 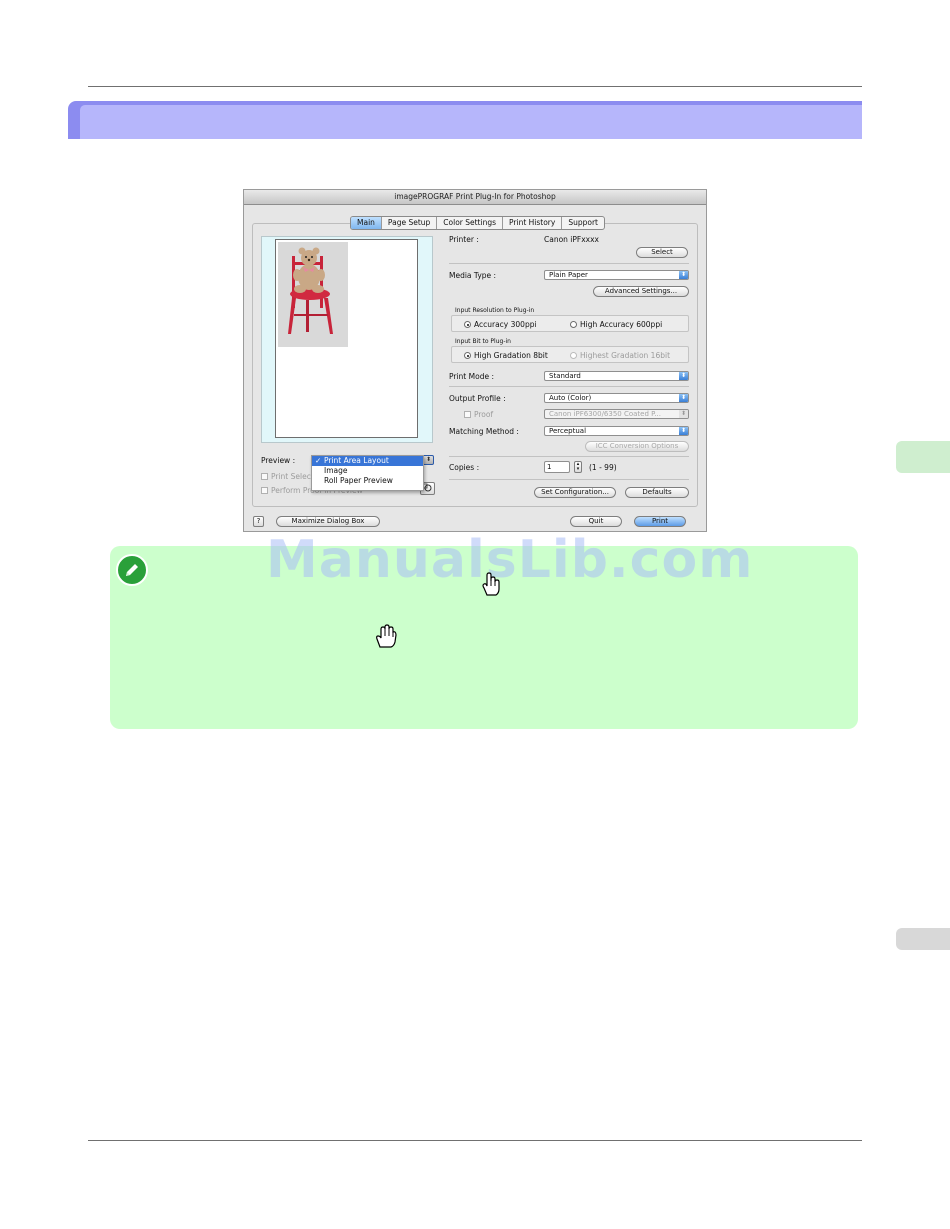 What do you see at coordinates (923, 457) in the screenshot?
I see `chapter-side-tab` at bounding box center [923, 457].